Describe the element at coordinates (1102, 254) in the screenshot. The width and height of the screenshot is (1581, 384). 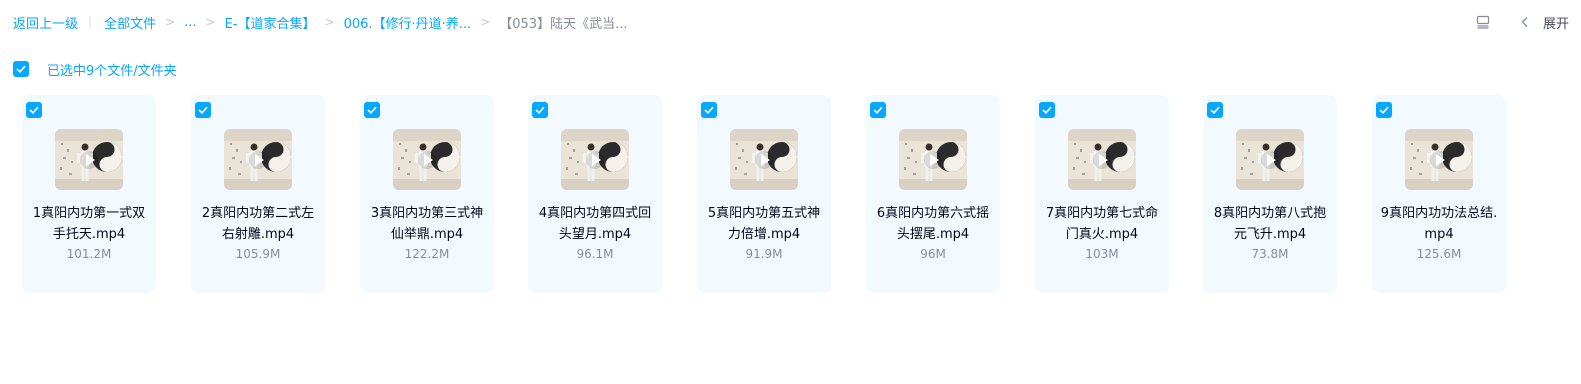
I see `file-size: 103M` at that location.